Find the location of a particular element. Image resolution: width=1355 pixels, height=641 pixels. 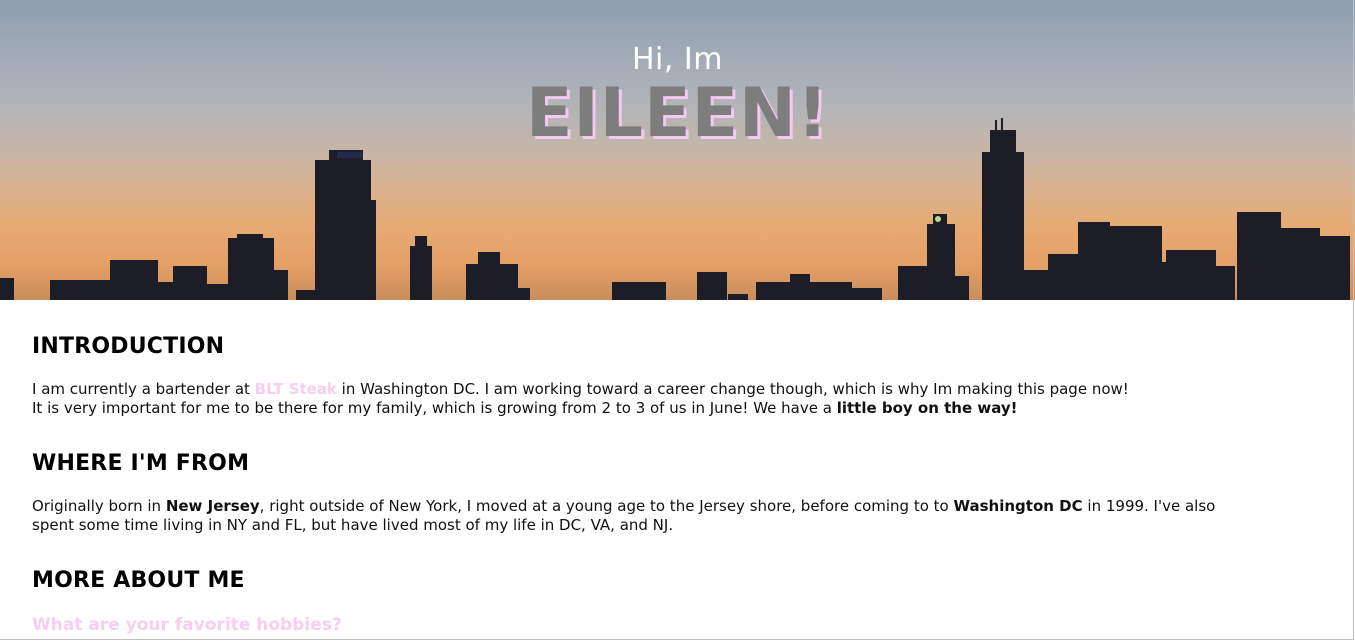

intro-text: I am currently a bartender at is located at coordinates (143, 389).